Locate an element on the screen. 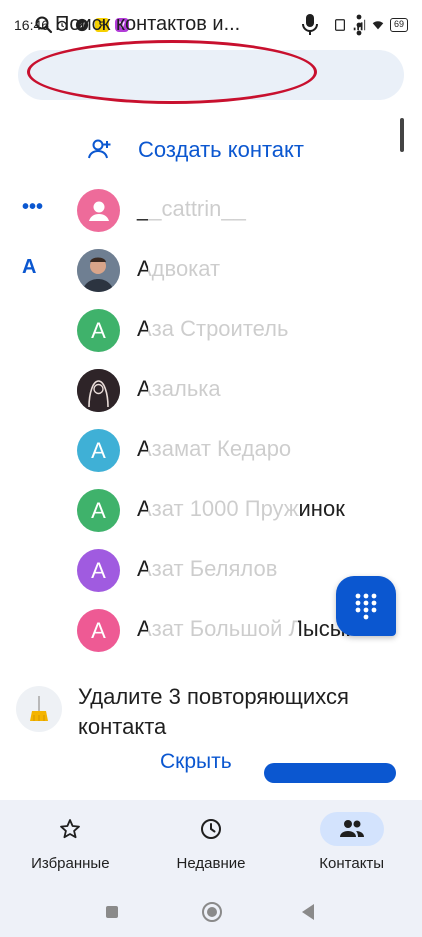  nav-favorites: Избранные is located at coordinates (70, 844).